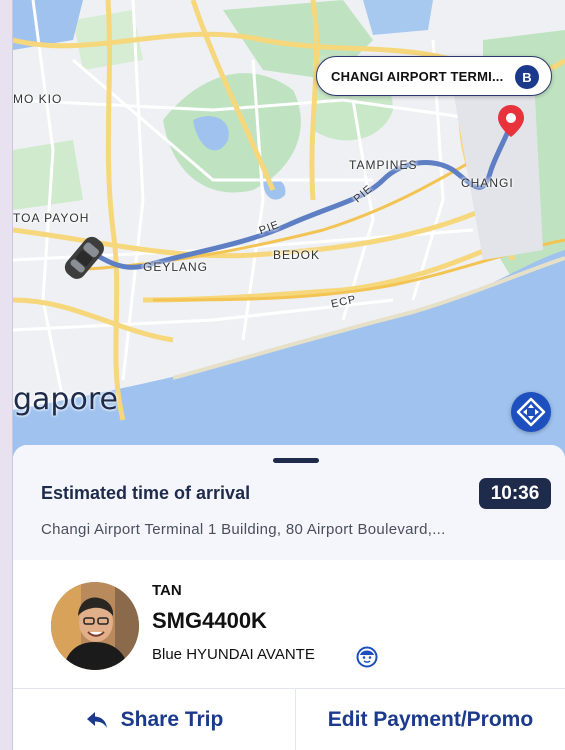  Describe the element at coordinates (167, 590) in the screenshot. I see `driver-name: TAN` at that location.